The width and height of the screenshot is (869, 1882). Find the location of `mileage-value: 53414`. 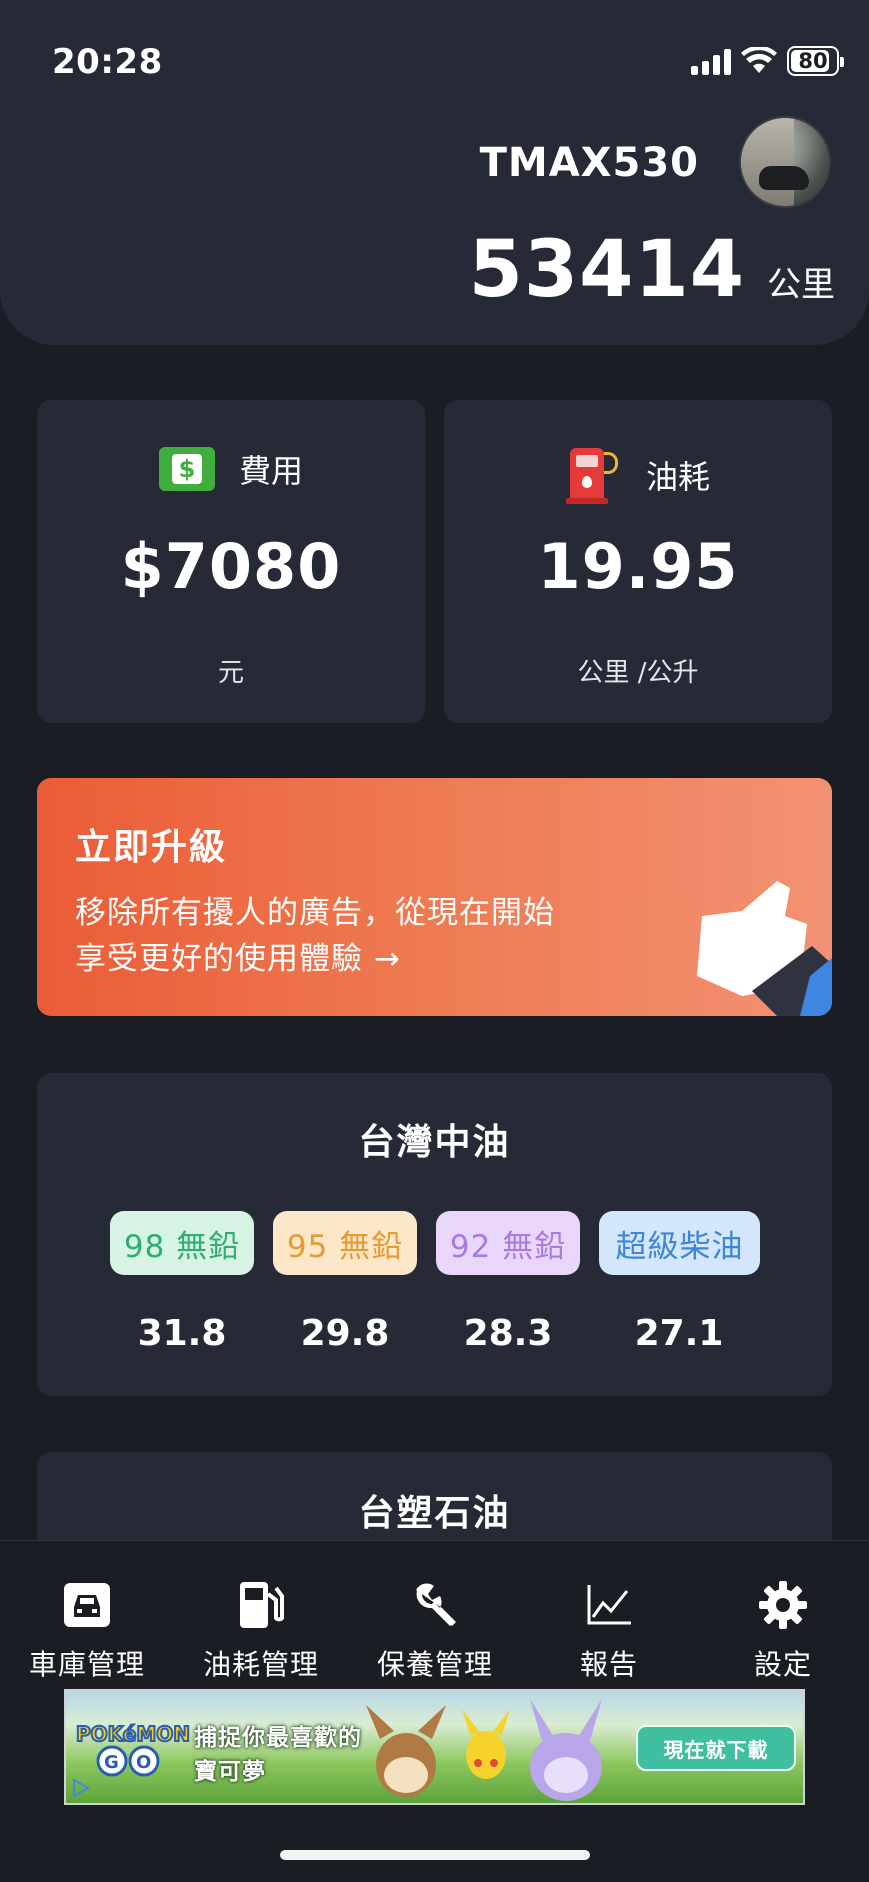

mileage-value: 53414 is located at coordinates (606, 270).